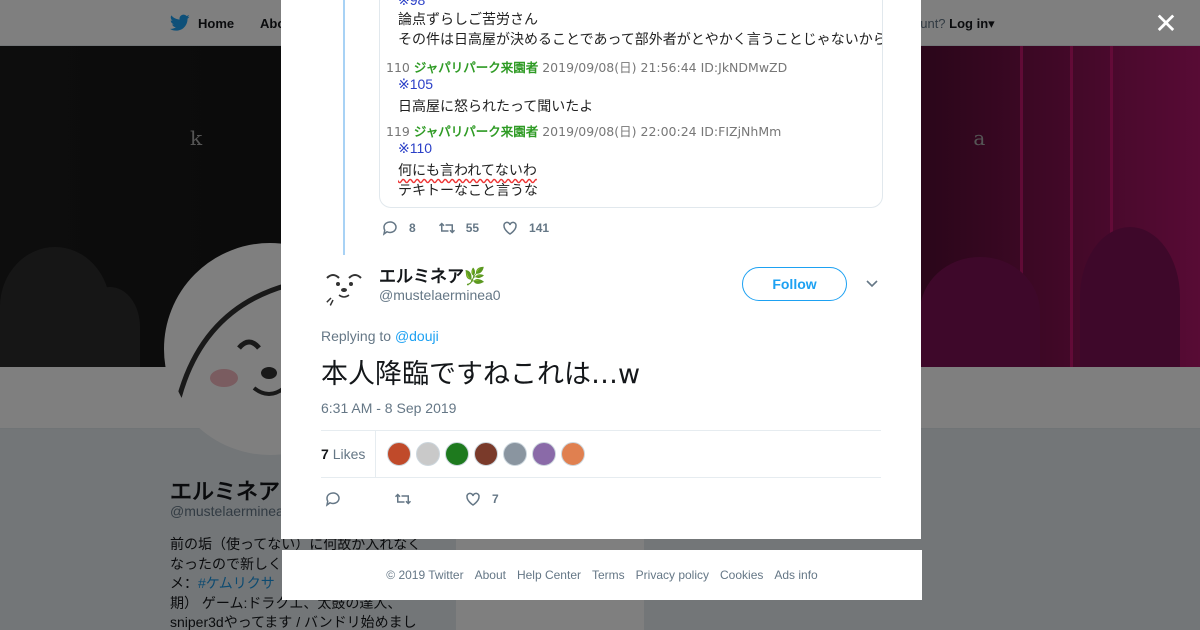 The width and height of the screenshot is (1200, 630). I want to click on replying-to-handle-link: @douji, so click(417, 336).